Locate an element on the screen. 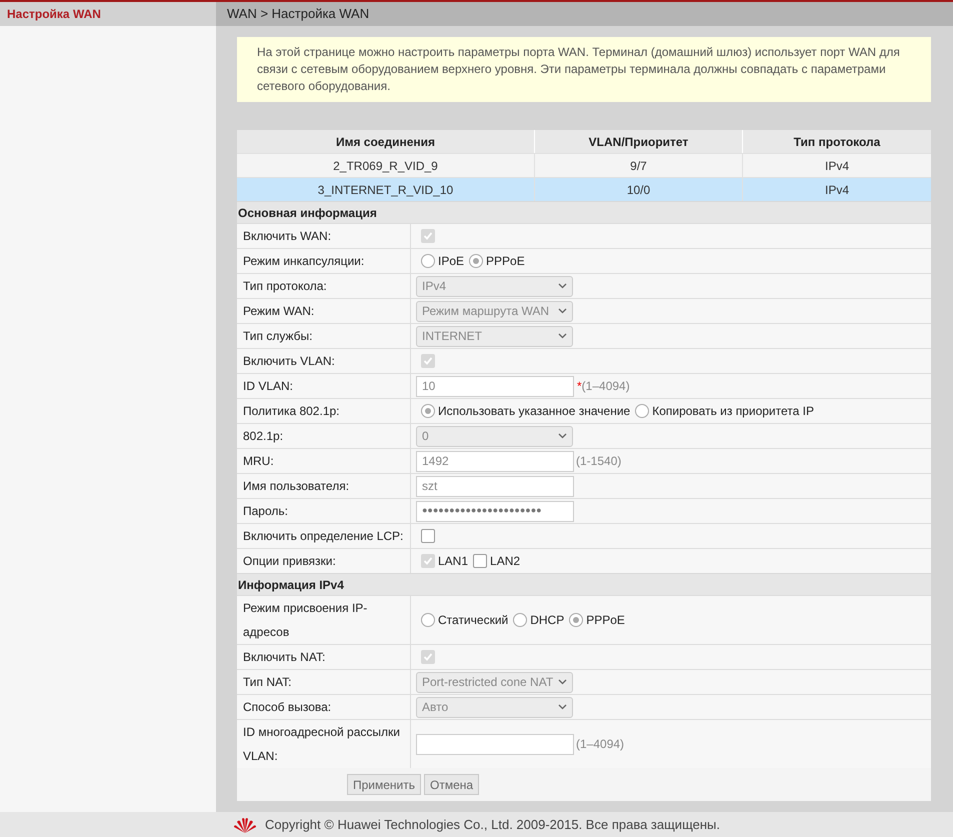 The image size is (953, 837). field-label: ID многоадресной рассылки VLAN: is located at coordinates (322, 744).